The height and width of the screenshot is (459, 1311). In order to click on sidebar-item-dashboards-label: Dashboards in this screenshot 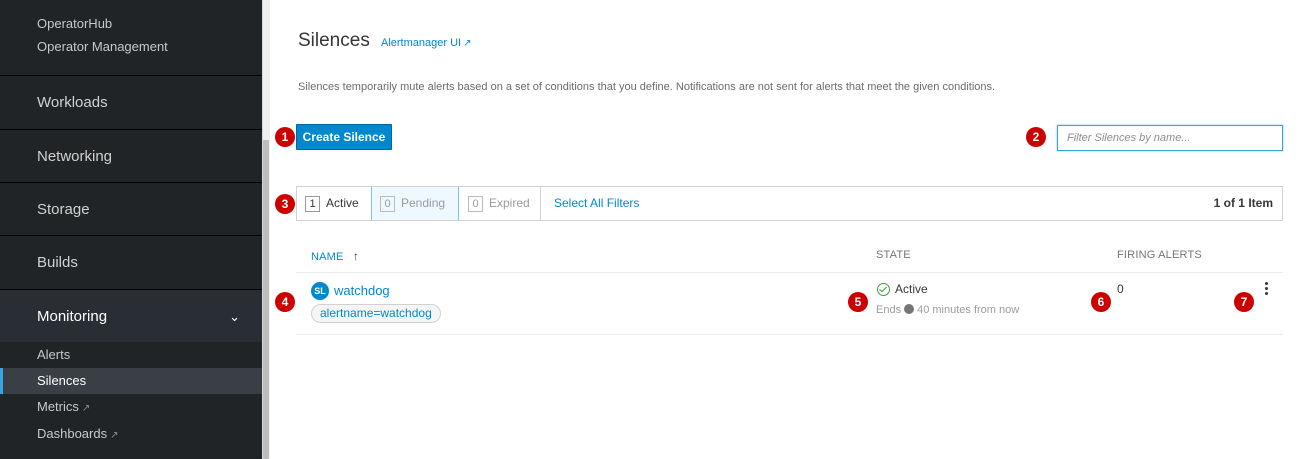, I will do `click(72, 433)`.